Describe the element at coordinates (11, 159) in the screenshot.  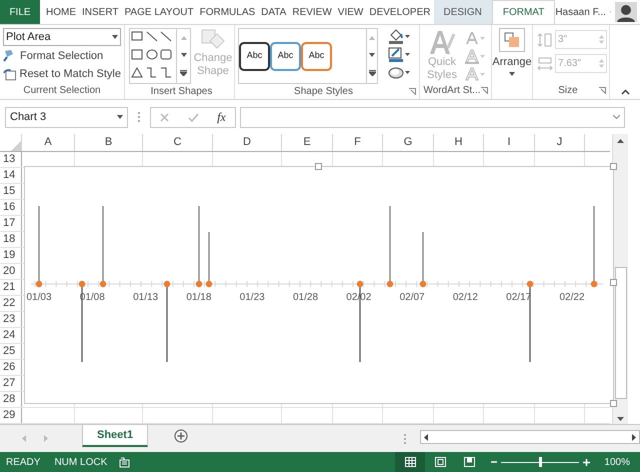
I see `row-header: 13` at that location.